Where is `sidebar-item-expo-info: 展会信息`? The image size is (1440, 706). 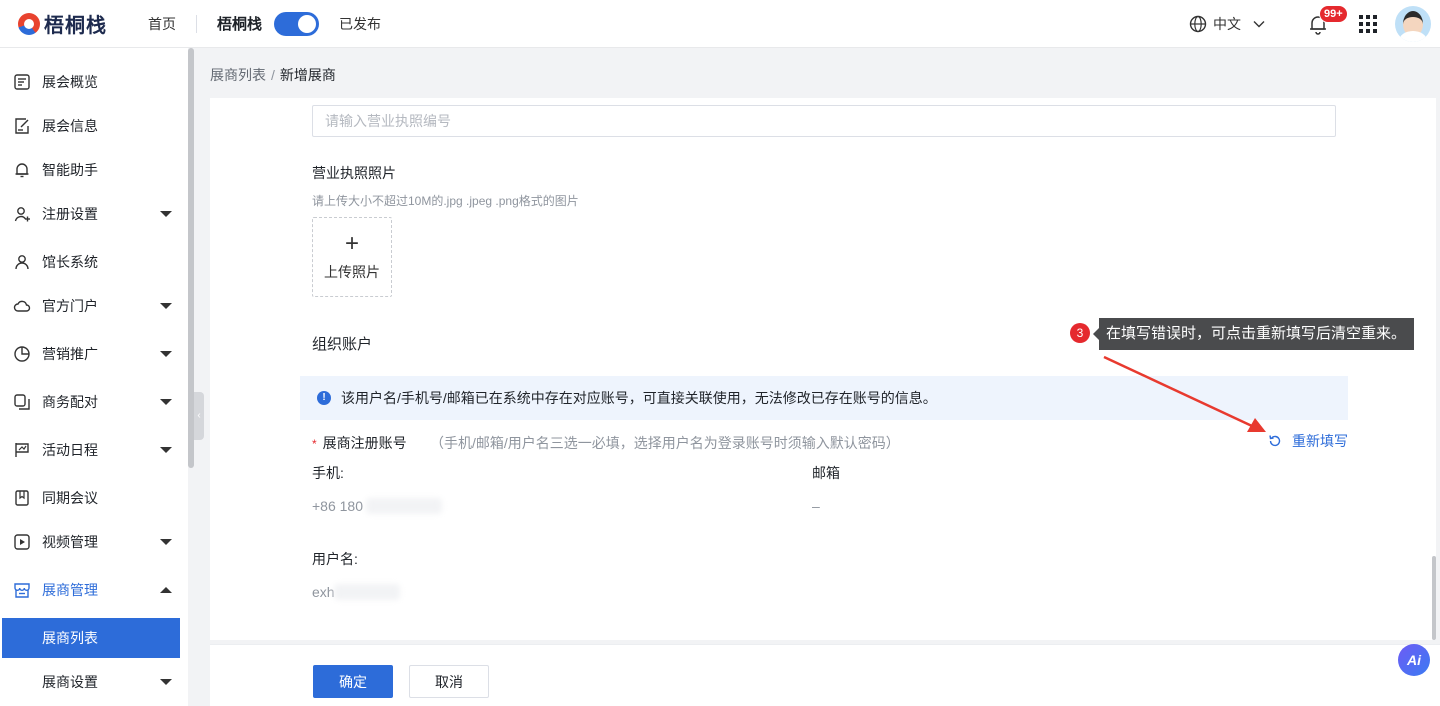 sidebar-item-expo-info: 展会信息 is located at coordinates (94, 126).